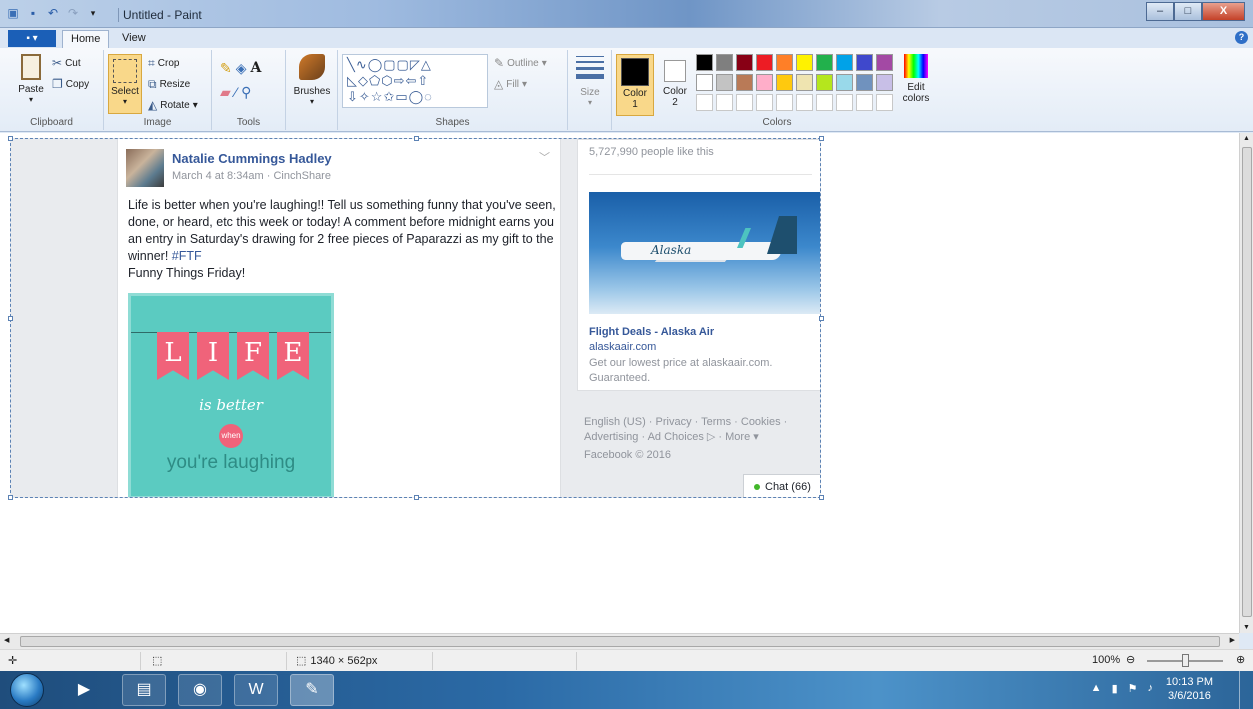 The height and width of the screenshot is (709, 1253). I want to click on outline-icon: ✎, so click(499, 63).